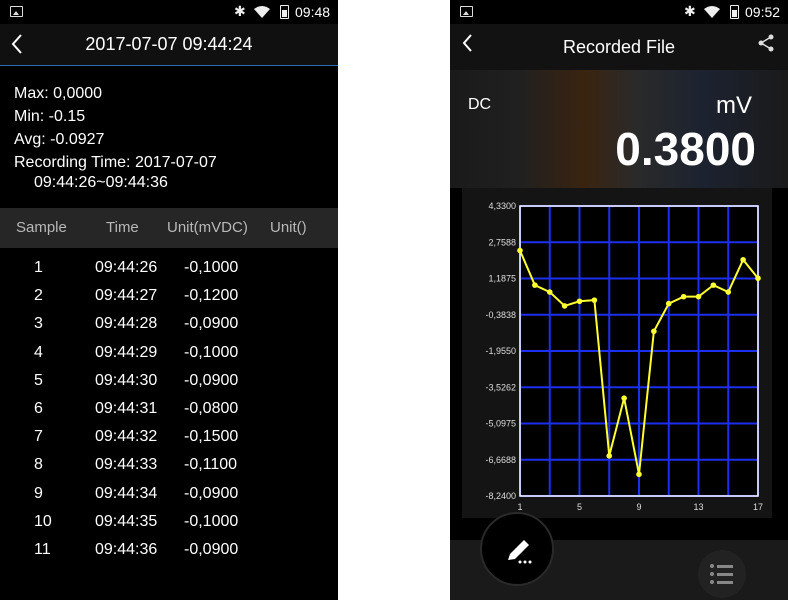 The height and width of the screenshot is (600, 788). Describe the element at coordinates (466, 11) in the screenshot. I see `image-notification-icon` at that location.